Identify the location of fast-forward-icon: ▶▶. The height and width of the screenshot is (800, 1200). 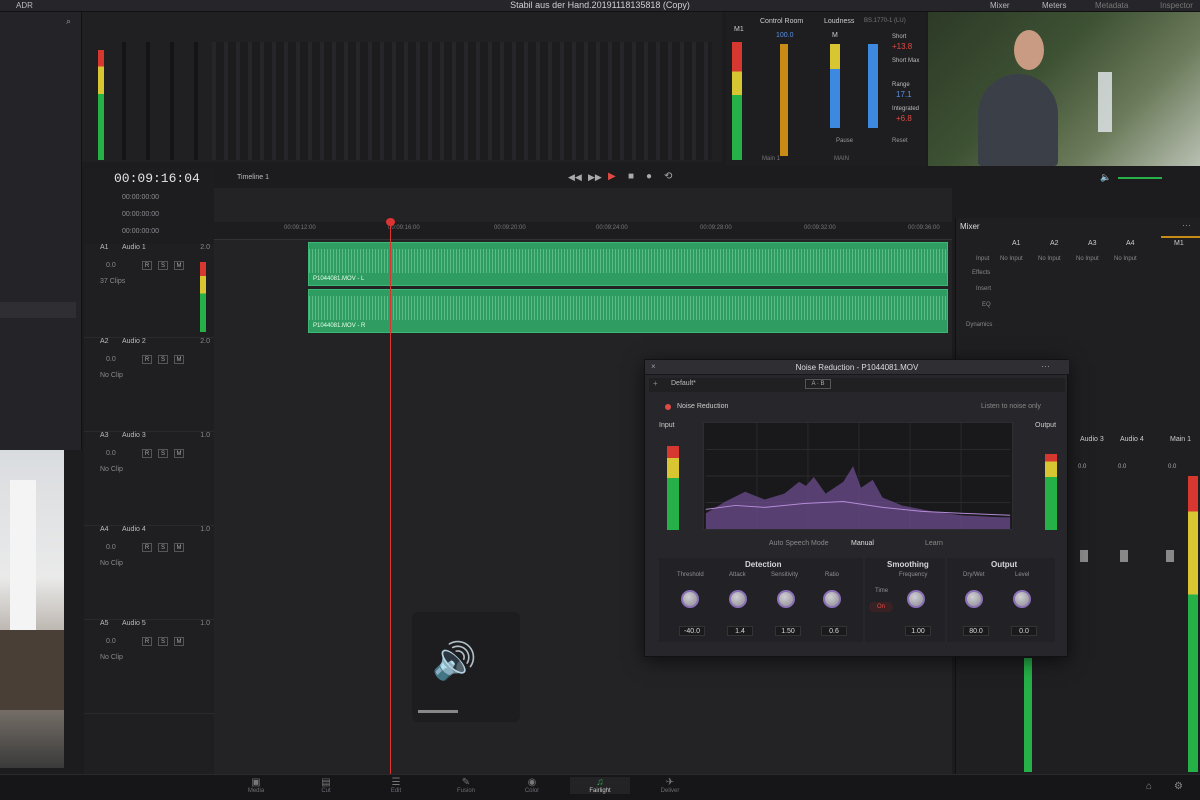
(595, 177).